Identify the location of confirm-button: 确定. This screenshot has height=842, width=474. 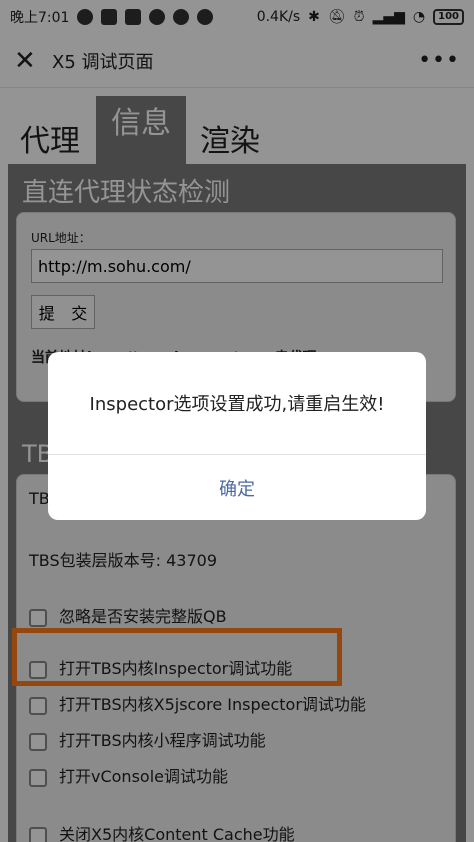
(237, 487).